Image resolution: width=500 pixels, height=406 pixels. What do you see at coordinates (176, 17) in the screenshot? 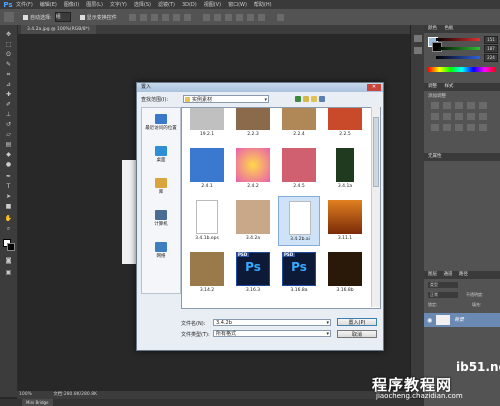
I see `align-hcenter-icon` at bounding box center [176, 17].